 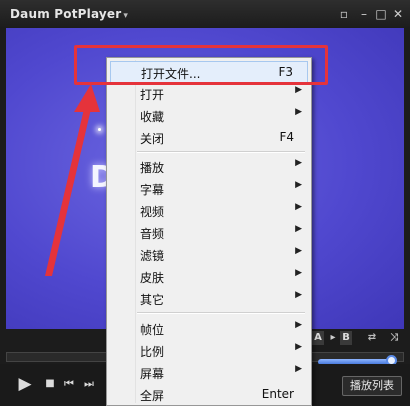 I want to click on annotation-arrow, so click(x=72, y=180).